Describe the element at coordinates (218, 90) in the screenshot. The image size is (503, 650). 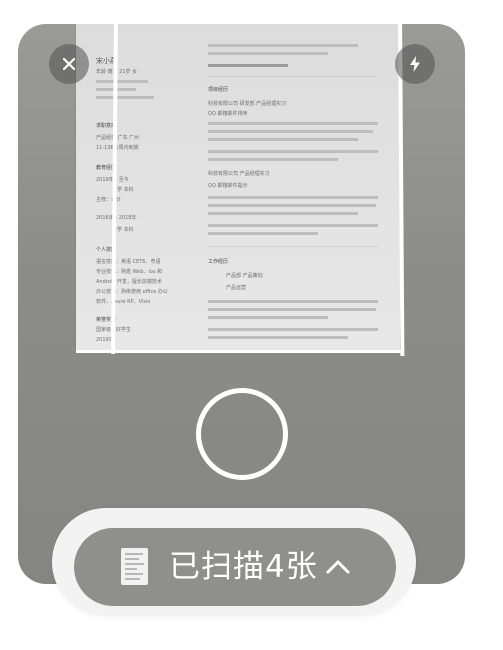
I see `doc-section-project: 项目经历` at that location.